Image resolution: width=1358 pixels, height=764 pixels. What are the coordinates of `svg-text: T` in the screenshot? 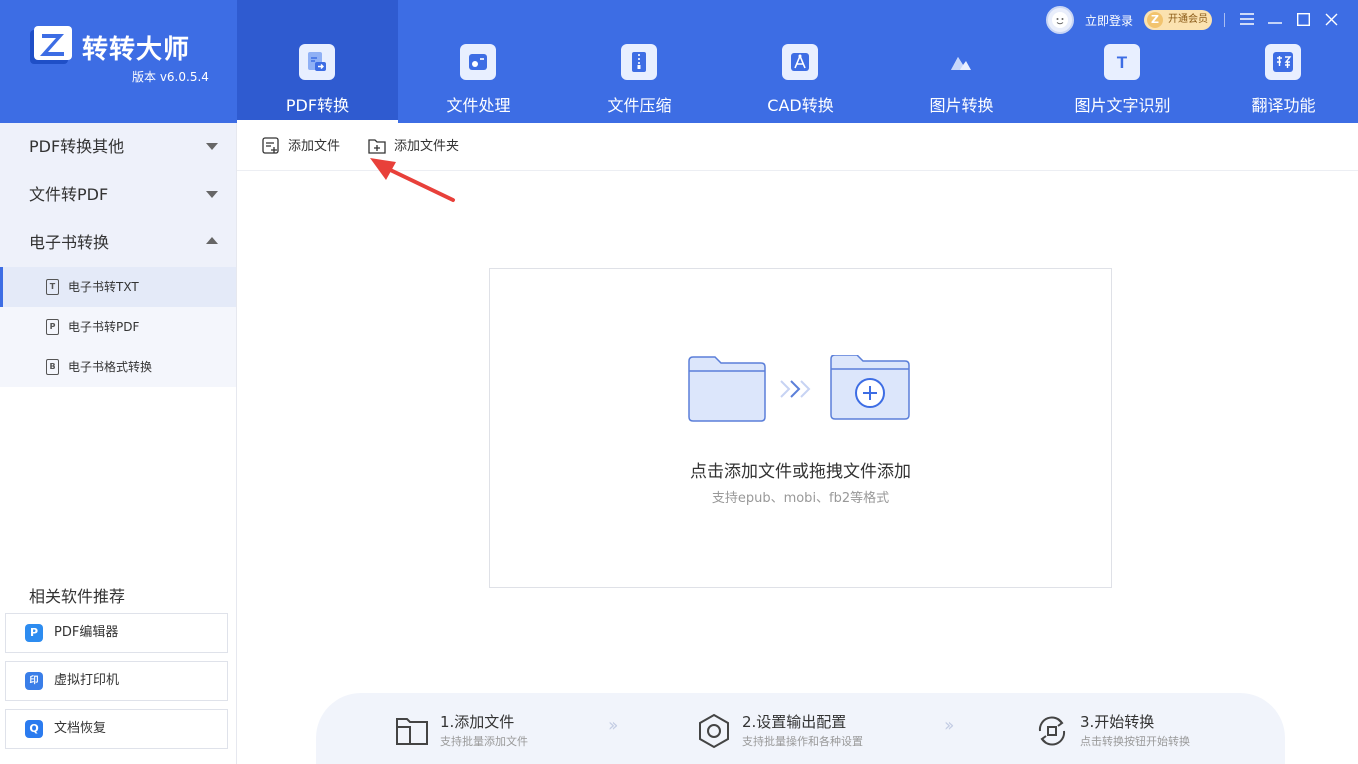 It's located at (1122, 62).